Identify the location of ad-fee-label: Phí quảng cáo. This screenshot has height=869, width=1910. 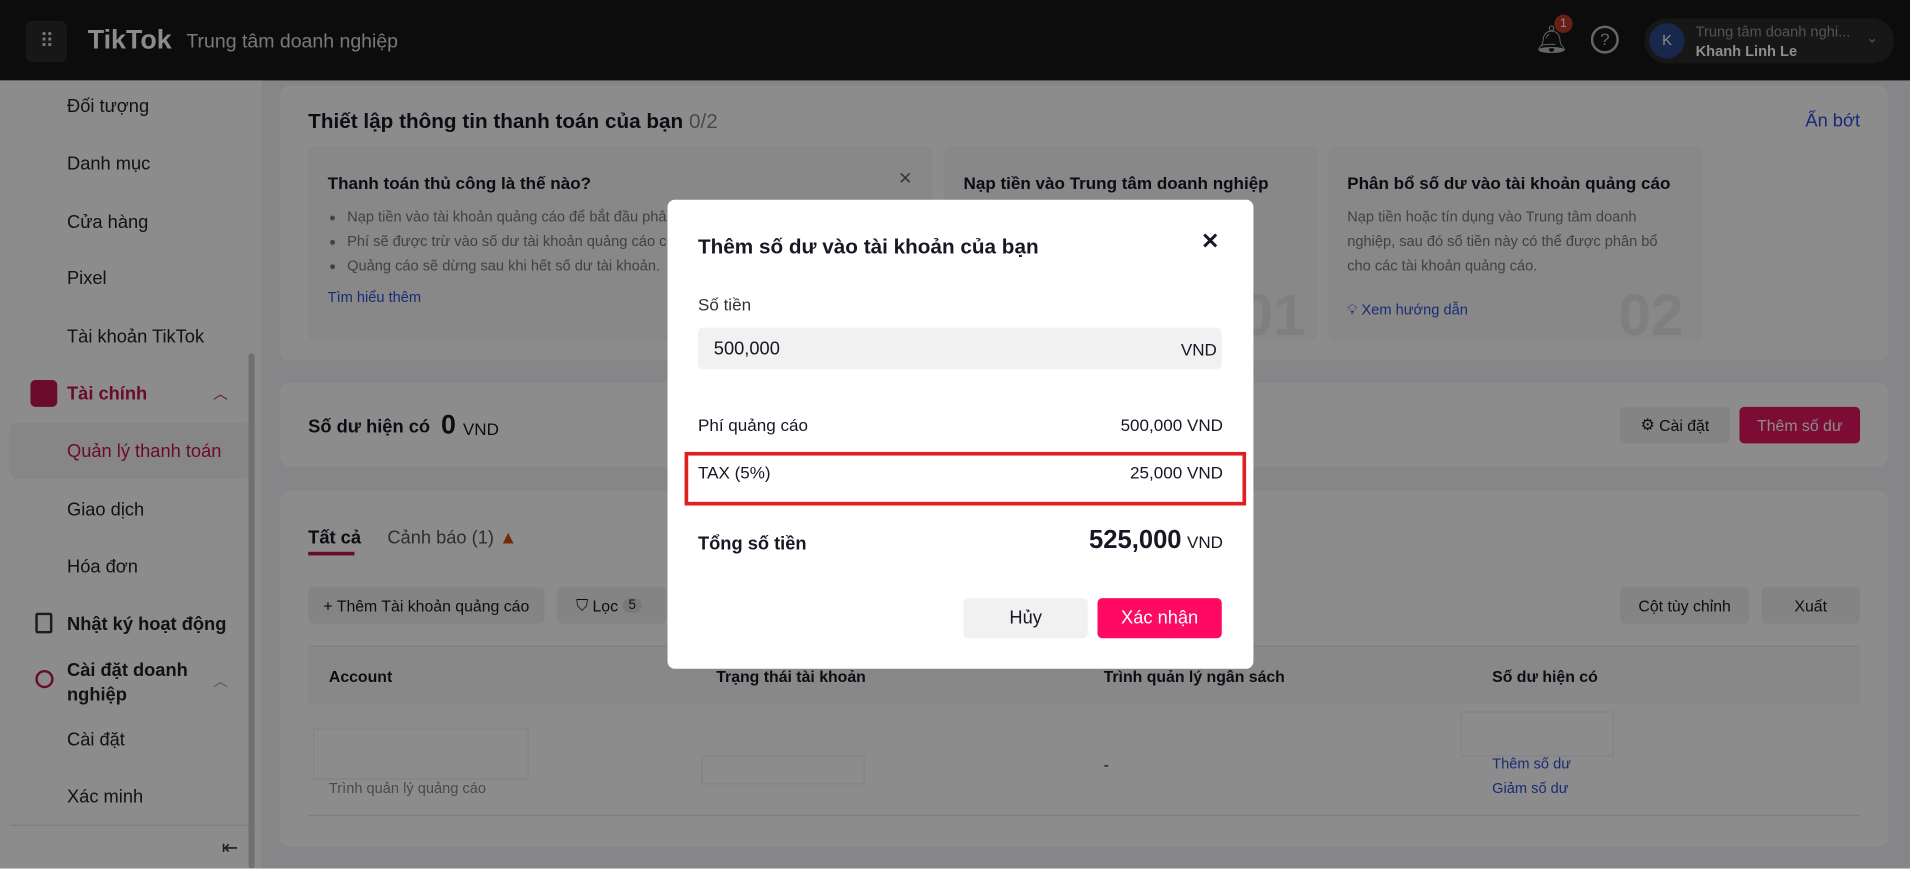
(752, 425).